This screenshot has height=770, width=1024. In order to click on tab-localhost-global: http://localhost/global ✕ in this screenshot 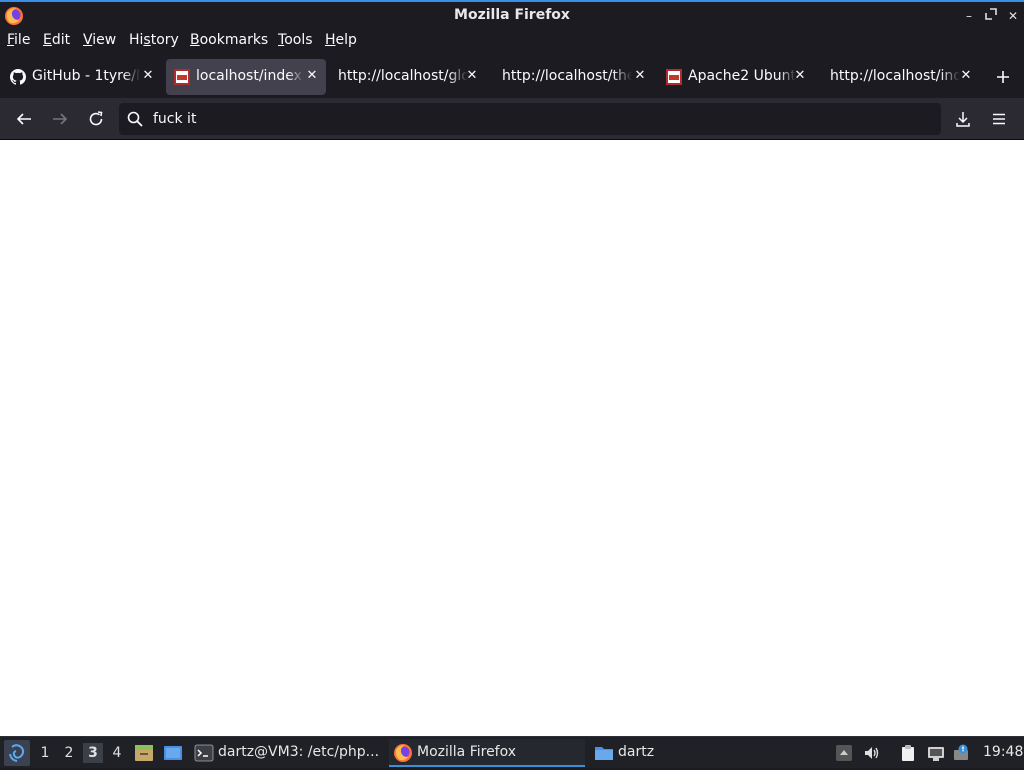, I will do `click(408, 77)`.